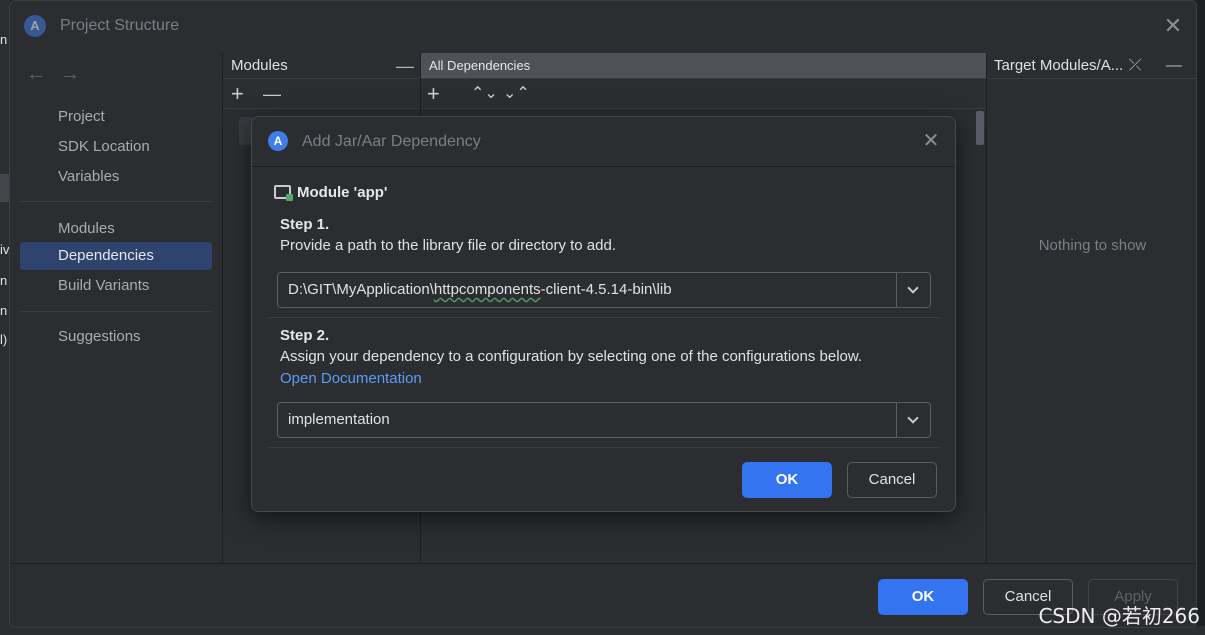 Image resolution: width=1205 pixels, height=635 pixels. I want to click on dependencies-toolbar: + ⌃⌄ ⌄⌃, so click(703, 94).